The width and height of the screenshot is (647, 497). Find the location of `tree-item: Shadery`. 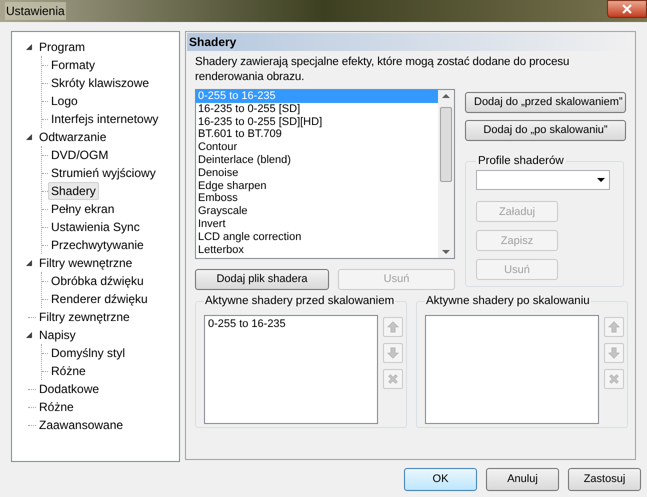

tree-item: Shadery is located at coordinates (73, 191).